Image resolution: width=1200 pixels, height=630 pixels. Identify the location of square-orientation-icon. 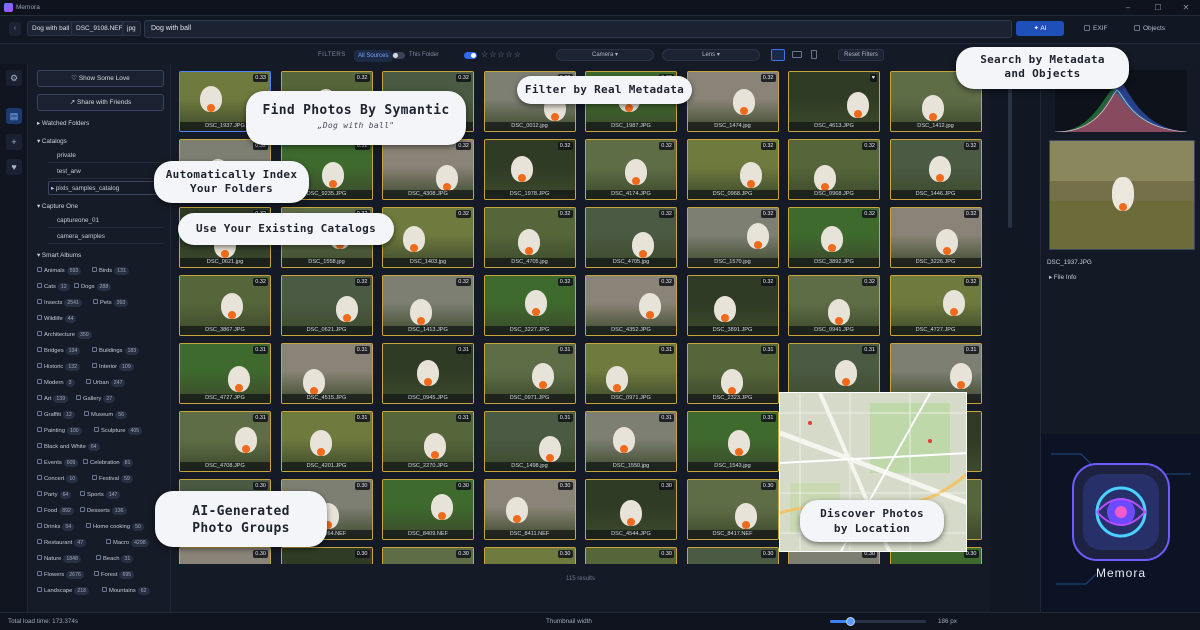
(814, 54).